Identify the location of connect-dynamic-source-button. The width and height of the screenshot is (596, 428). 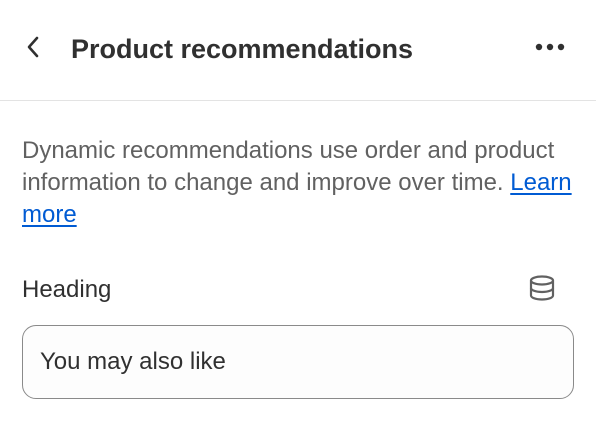
(542, 290).